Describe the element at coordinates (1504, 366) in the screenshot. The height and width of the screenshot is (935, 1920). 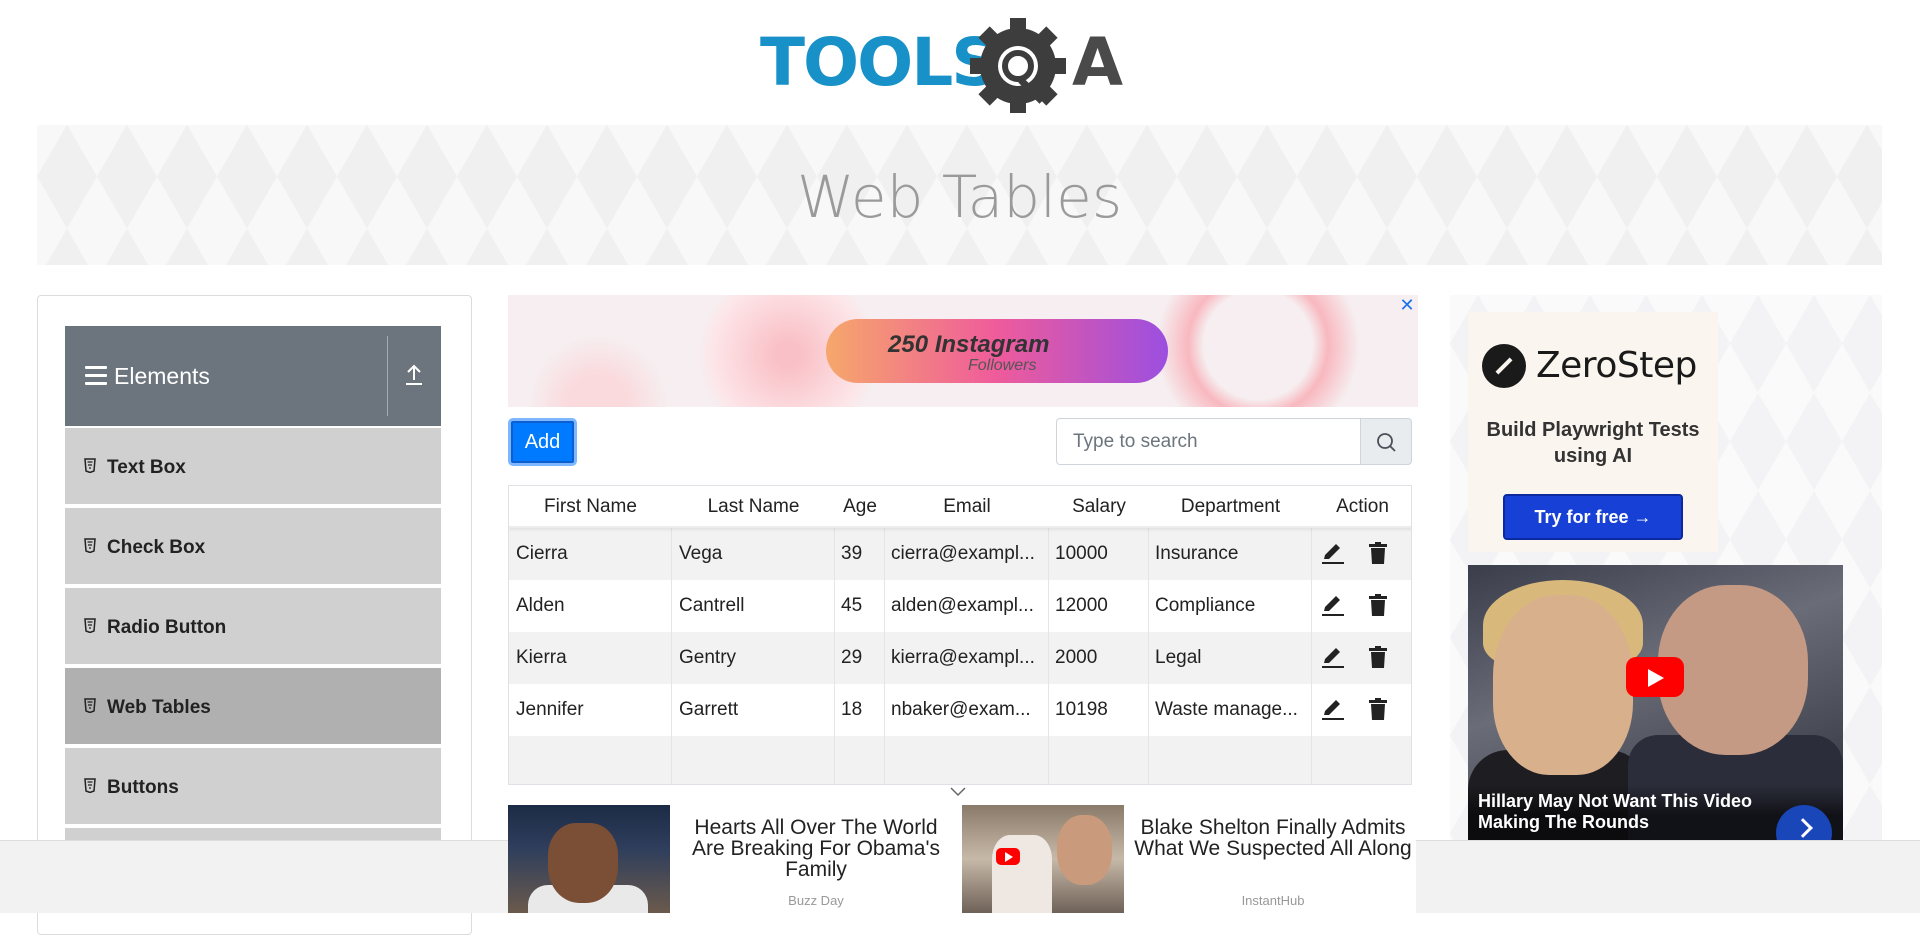
I see `zerostep-logo-icon` at that location.